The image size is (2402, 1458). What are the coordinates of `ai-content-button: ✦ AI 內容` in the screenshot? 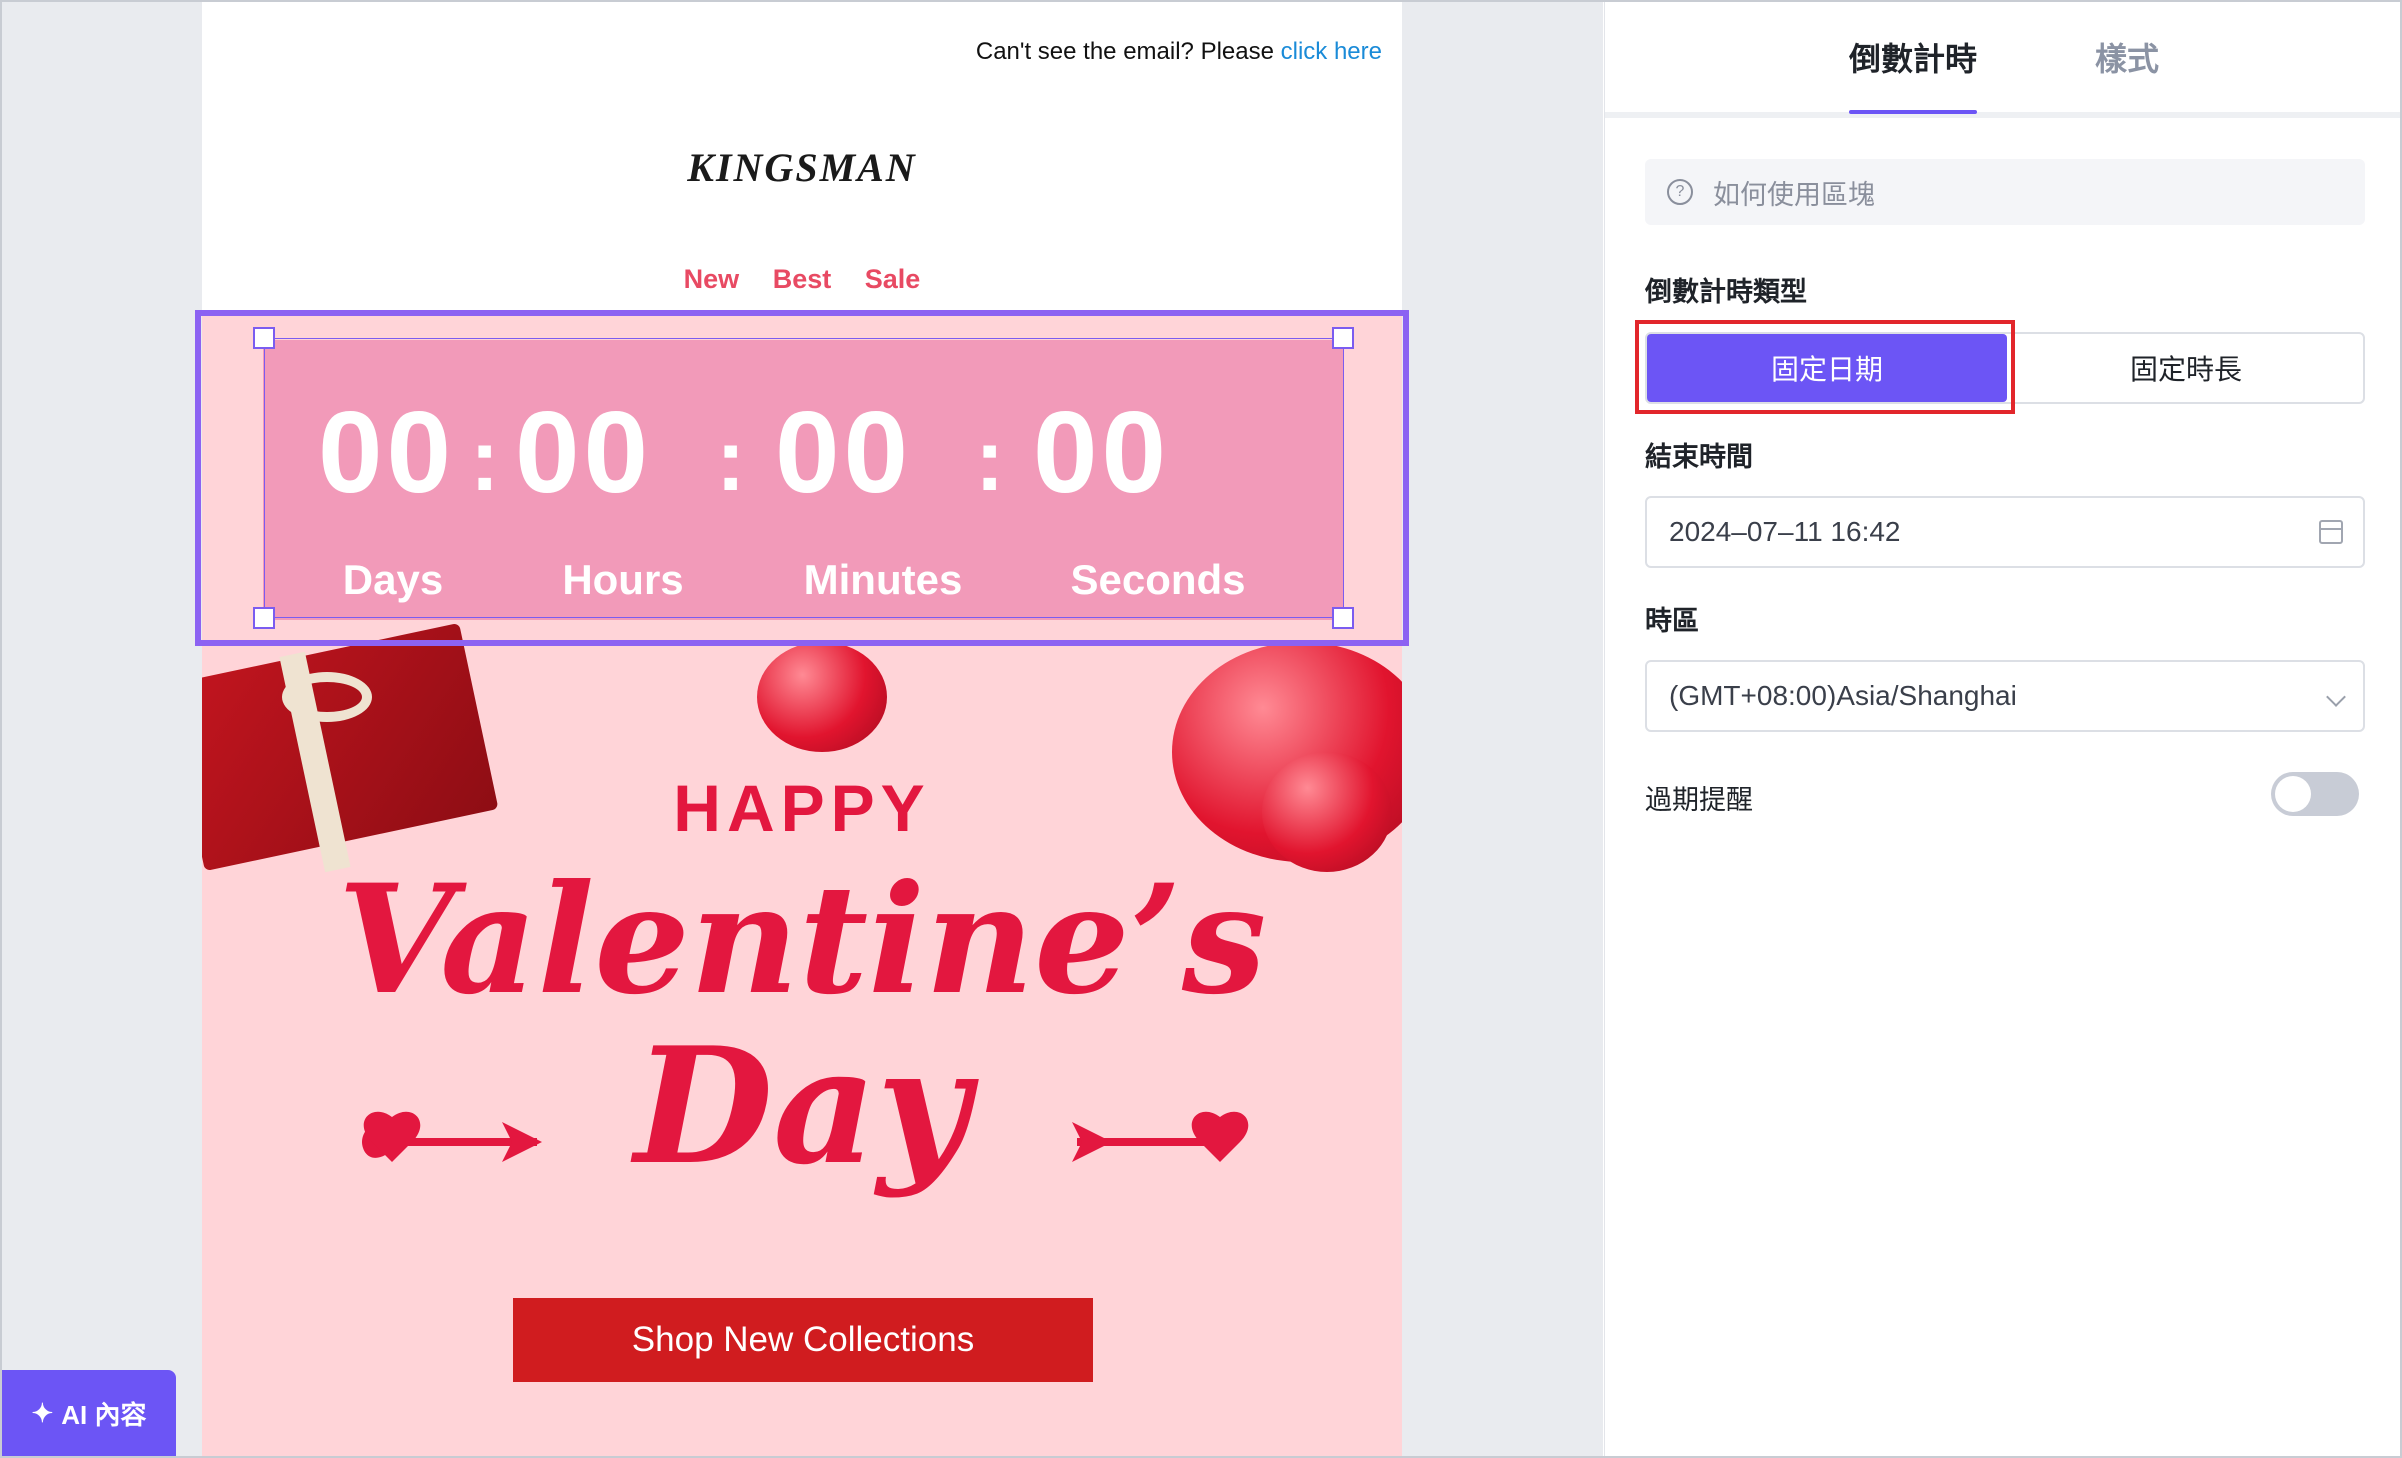 It's located at (89, 1413).